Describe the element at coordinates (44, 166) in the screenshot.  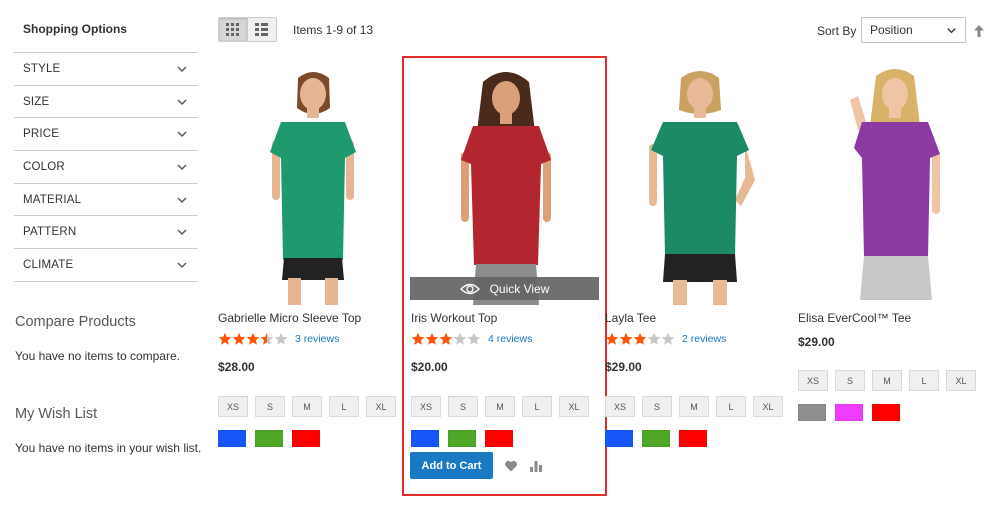
I see `filter-label: COLOR` at that location.